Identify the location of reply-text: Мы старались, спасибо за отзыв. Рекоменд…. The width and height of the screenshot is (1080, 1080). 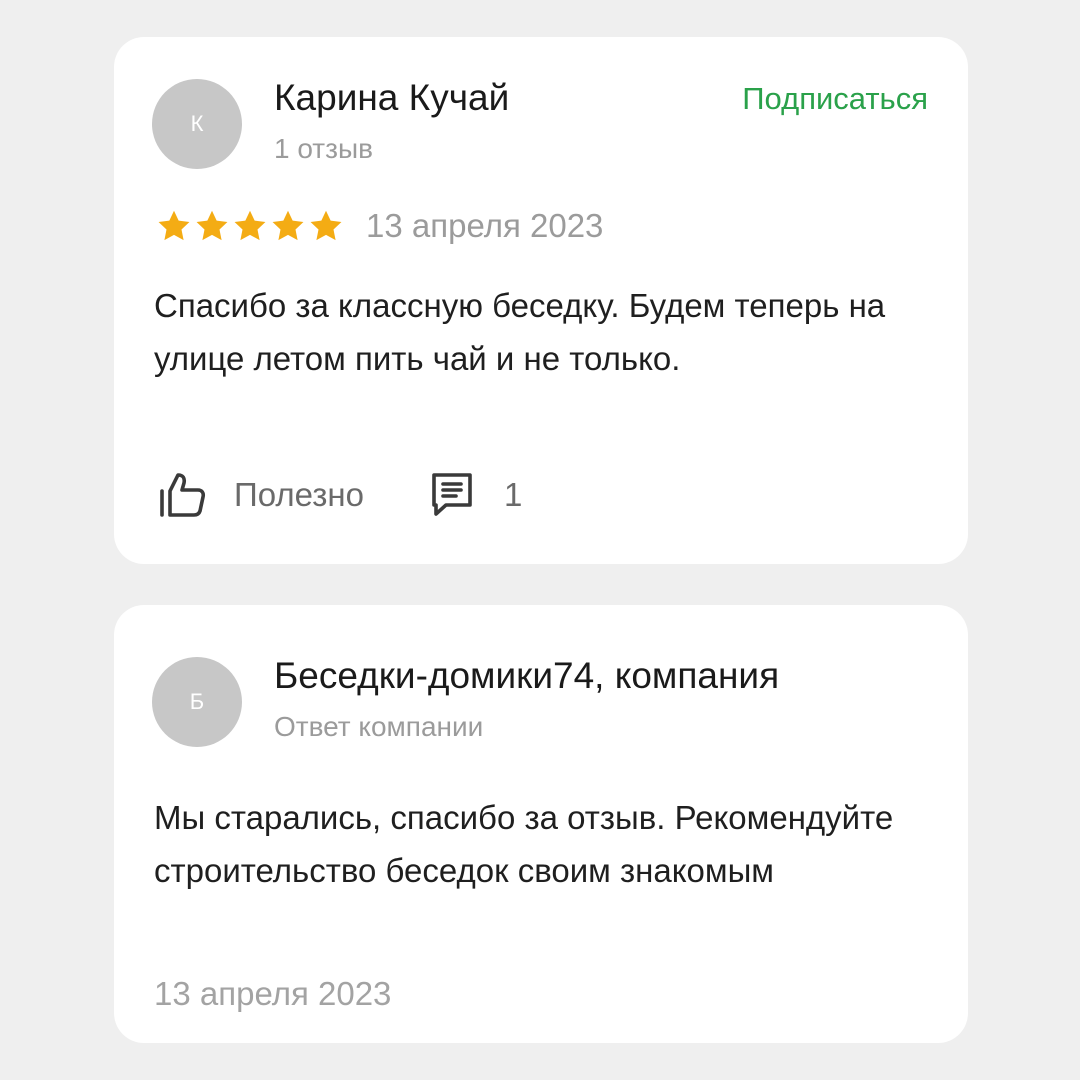
(524, 844).